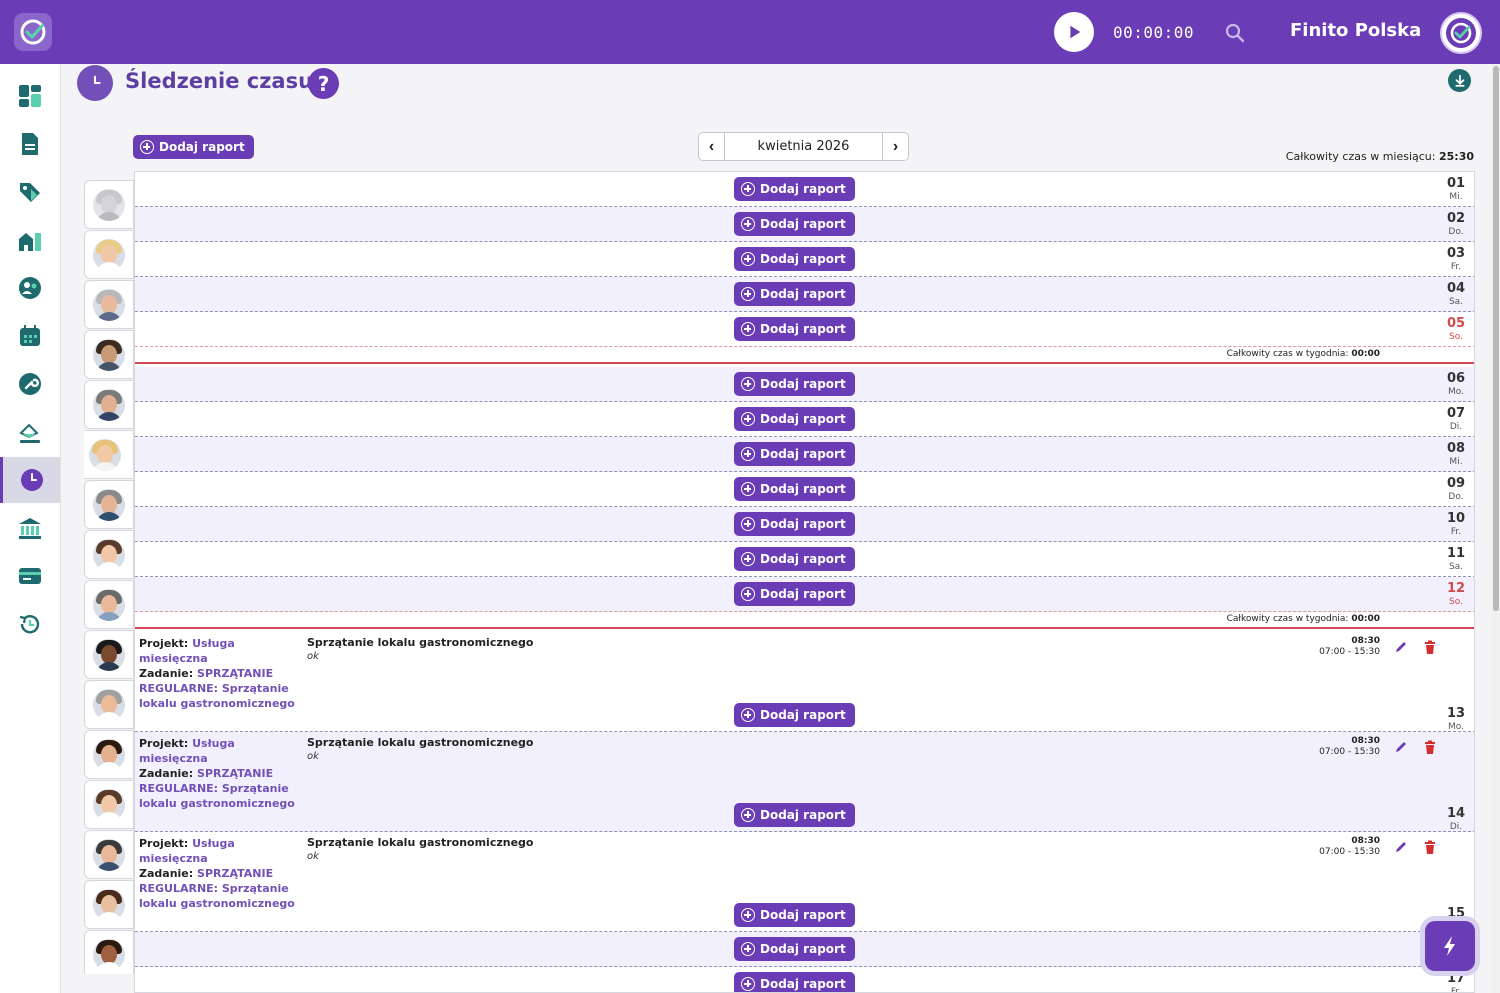  What do you see at coordinates (30, 432) in the screenshot?
I see `sidebar-item-paint` at bounding box center [30, 432].